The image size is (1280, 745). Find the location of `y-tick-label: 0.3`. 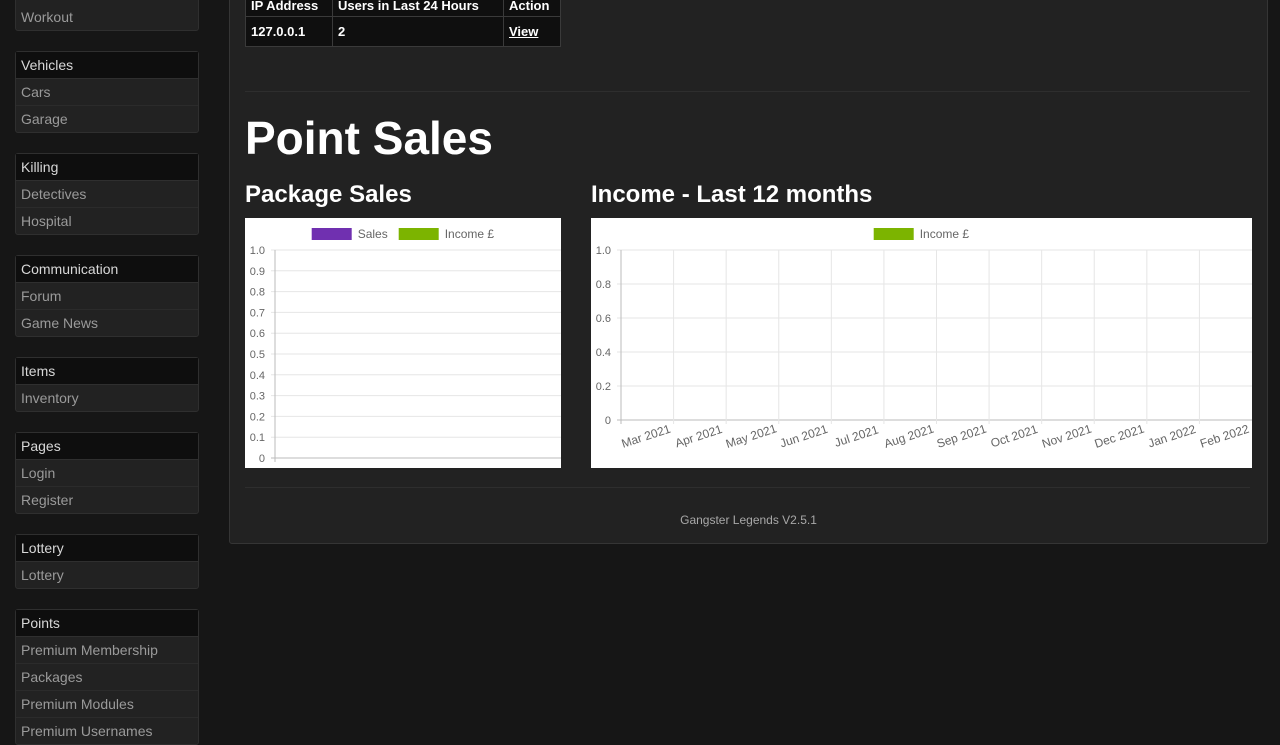

y-tick-label: 0.3 is located at coordinates (257, 397).